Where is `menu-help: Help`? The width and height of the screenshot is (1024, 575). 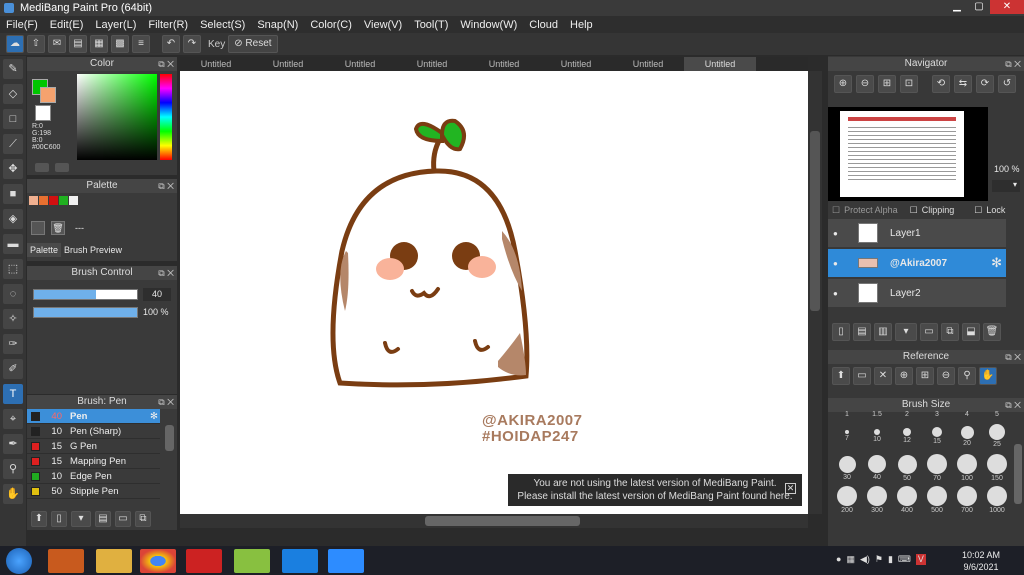
menu-help: Help is located at coordinates (581, 25).